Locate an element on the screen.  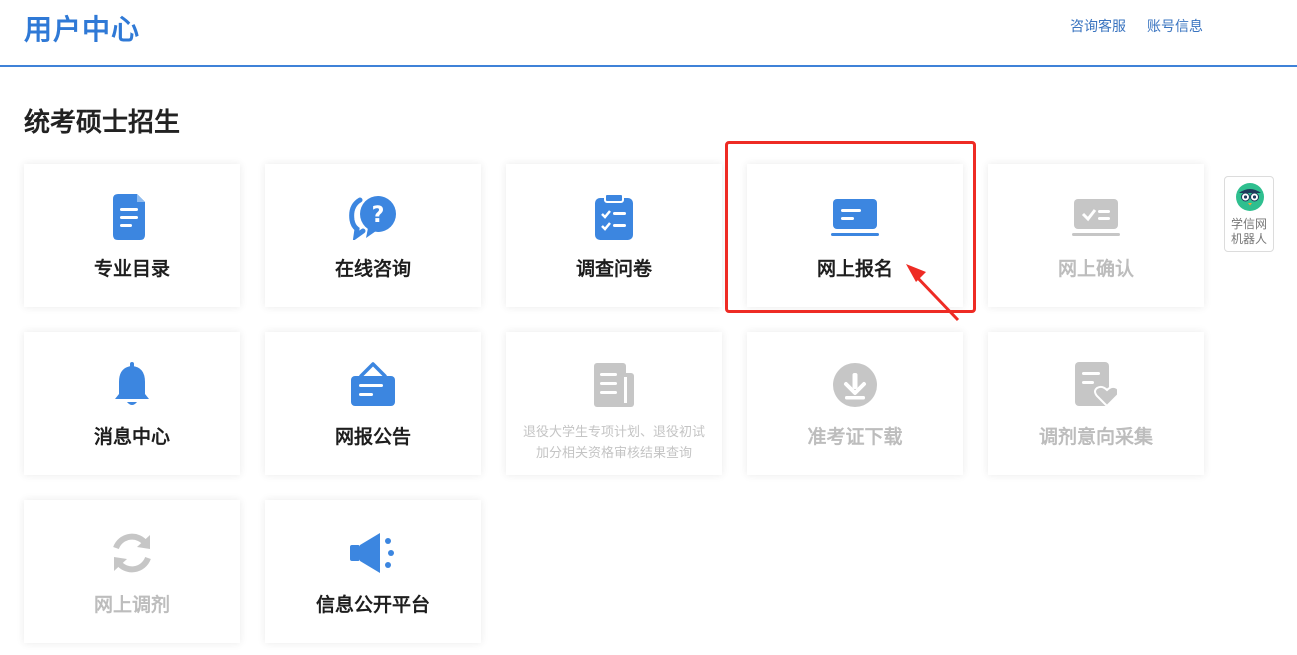
card-label: 调剂意向采集 is located at coordinates (1095, 437).